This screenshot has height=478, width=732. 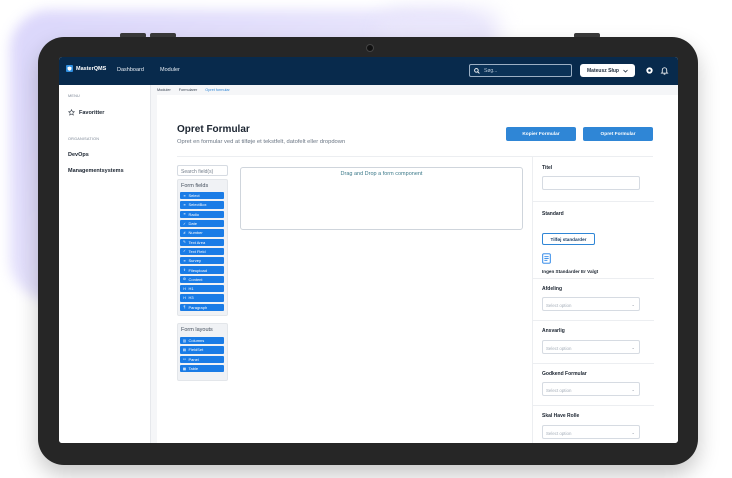 What do you see at coordinates (649, 70) in the screenshot?
I see `gear-icon` at bounding box center [649, 70].